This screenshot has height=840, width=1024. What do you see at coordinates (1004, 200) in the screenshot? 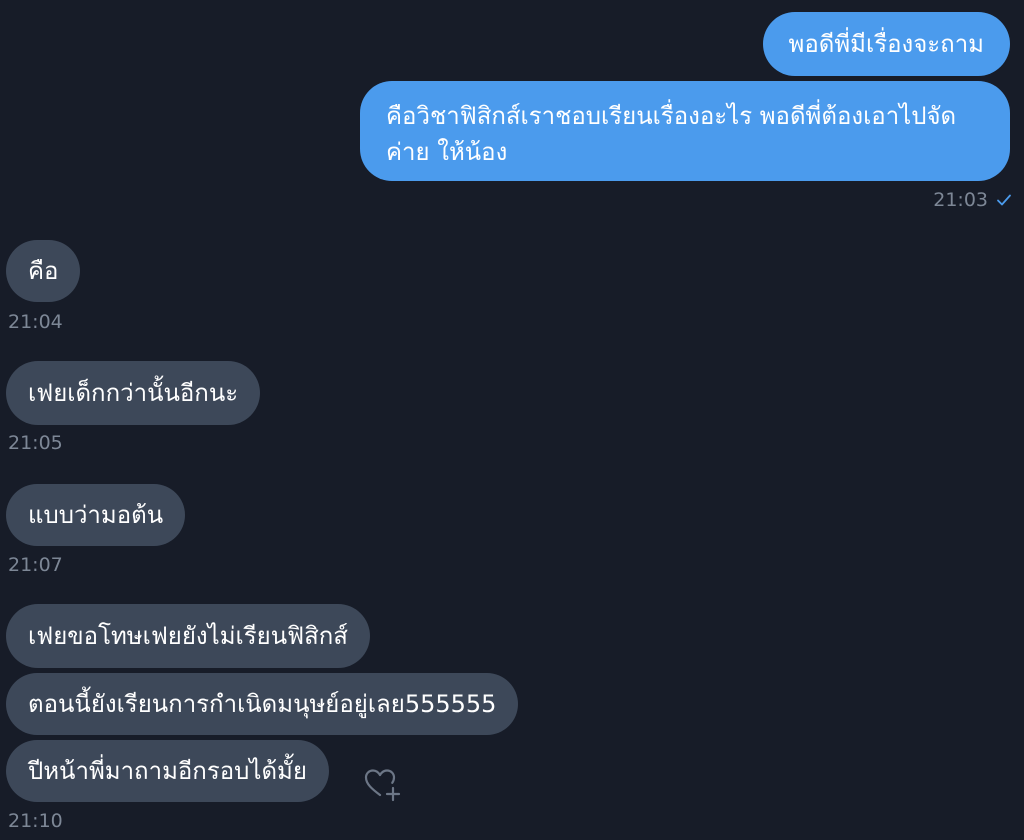
I see `checkmark-icon` at bounding box center [1004, 200].